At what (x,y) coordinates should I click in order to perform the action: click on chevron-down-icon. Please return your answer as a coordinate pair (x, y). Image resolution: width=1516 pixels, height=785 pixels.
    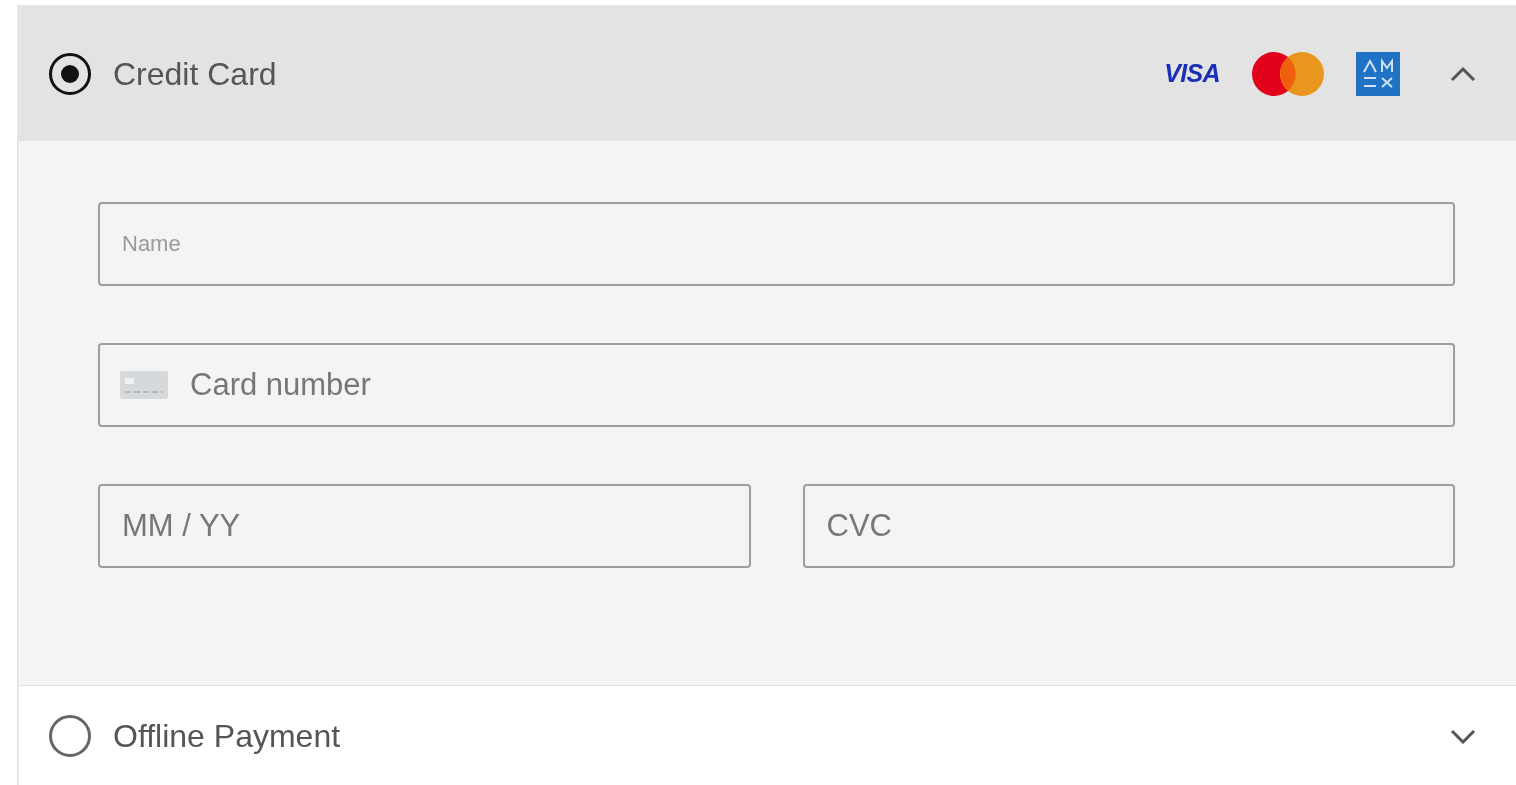
    Looking at the image, I should click on (1463, 736).